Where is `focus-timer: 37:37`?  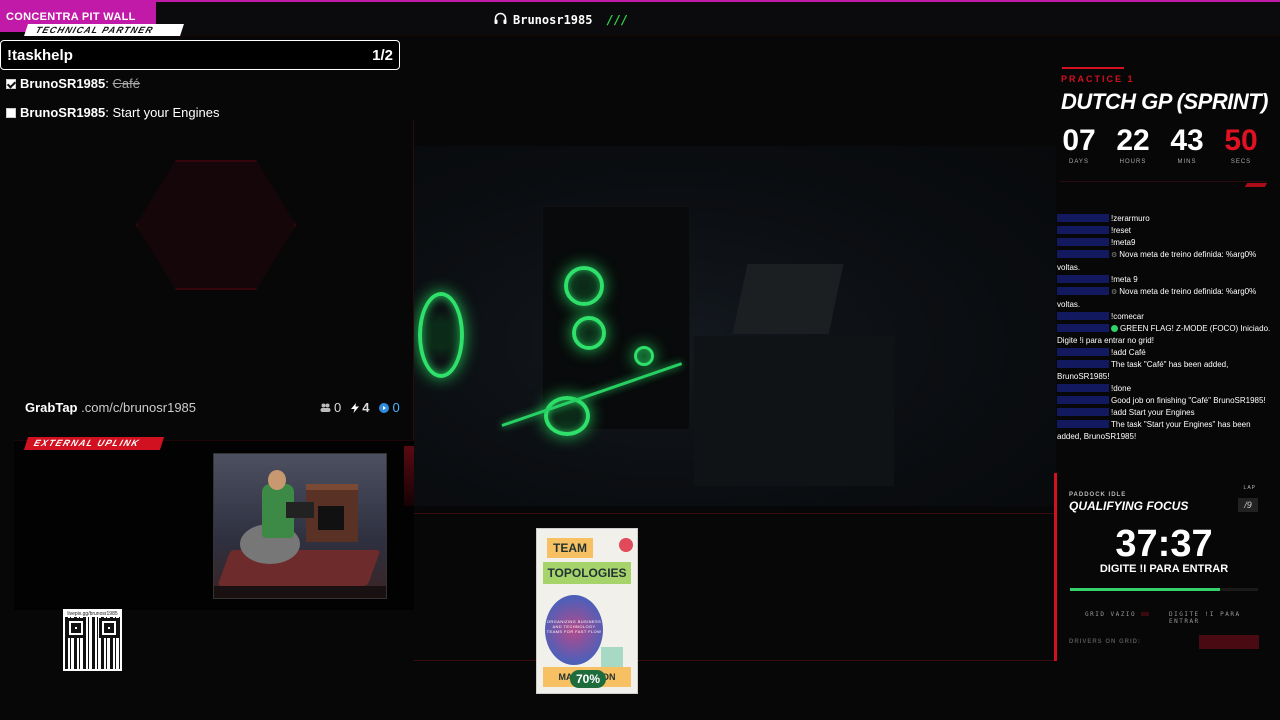
focus-timer: 37:37 is located at coordinates (1164, 544).